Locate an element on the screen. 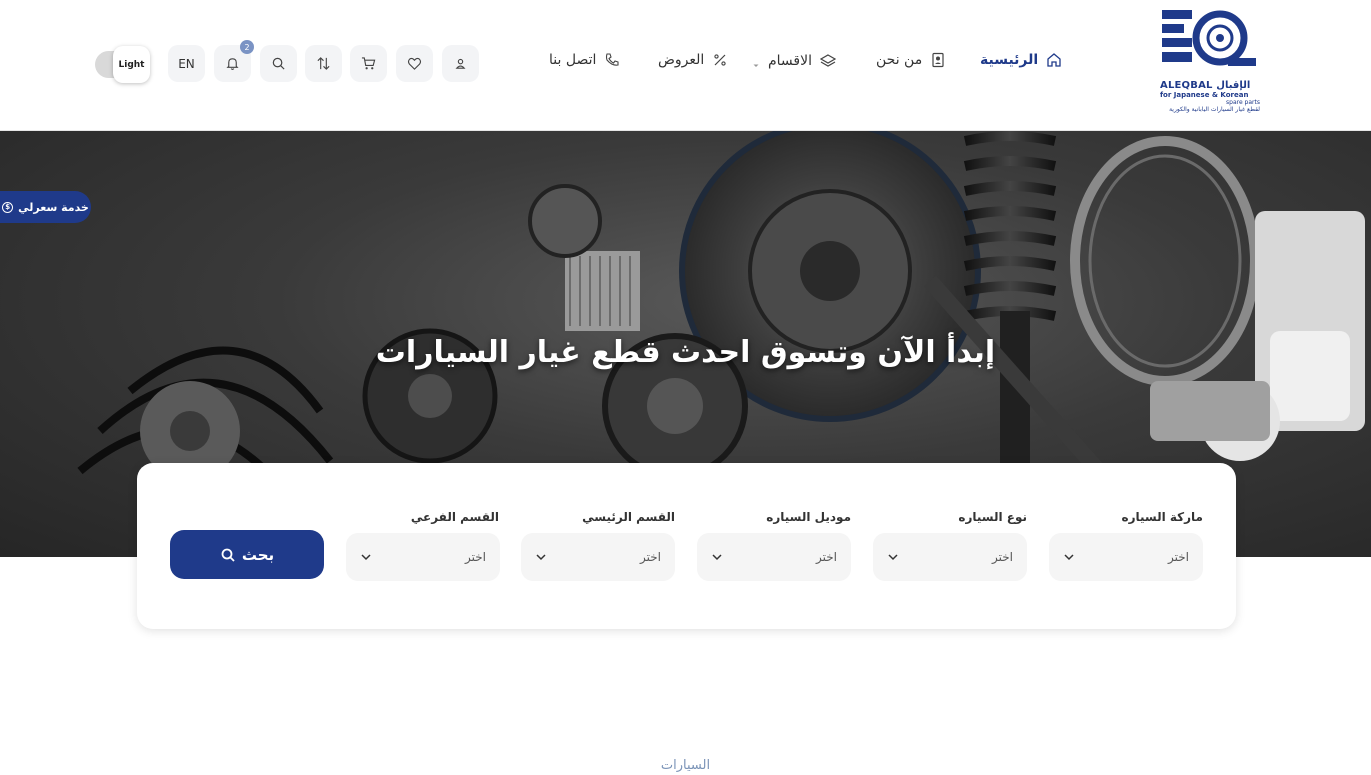  field-label-sub-category: القسم الفرعي is located at coordinates (454, 517).